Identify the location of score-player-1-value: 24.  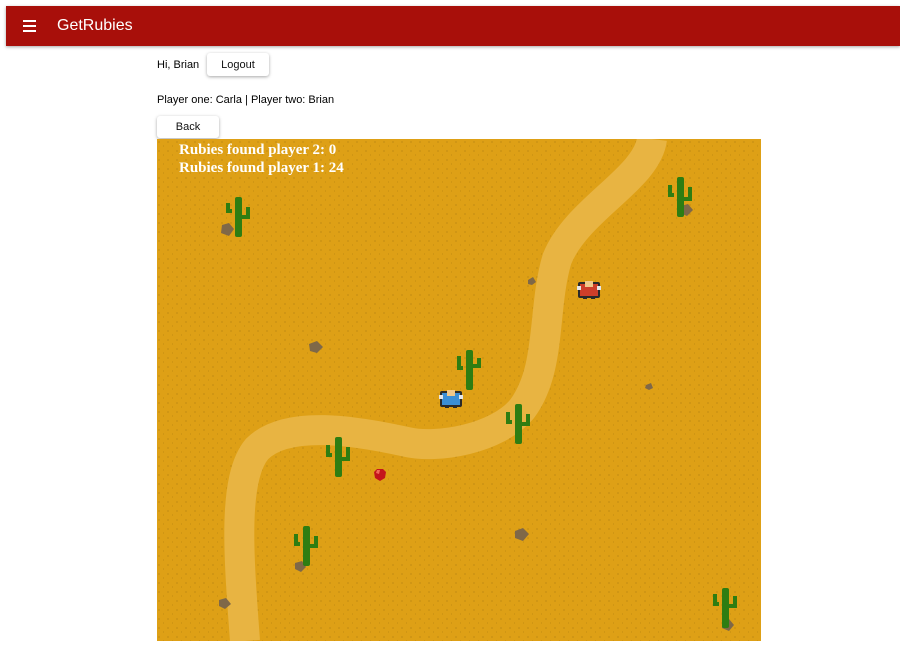
(336, 168).